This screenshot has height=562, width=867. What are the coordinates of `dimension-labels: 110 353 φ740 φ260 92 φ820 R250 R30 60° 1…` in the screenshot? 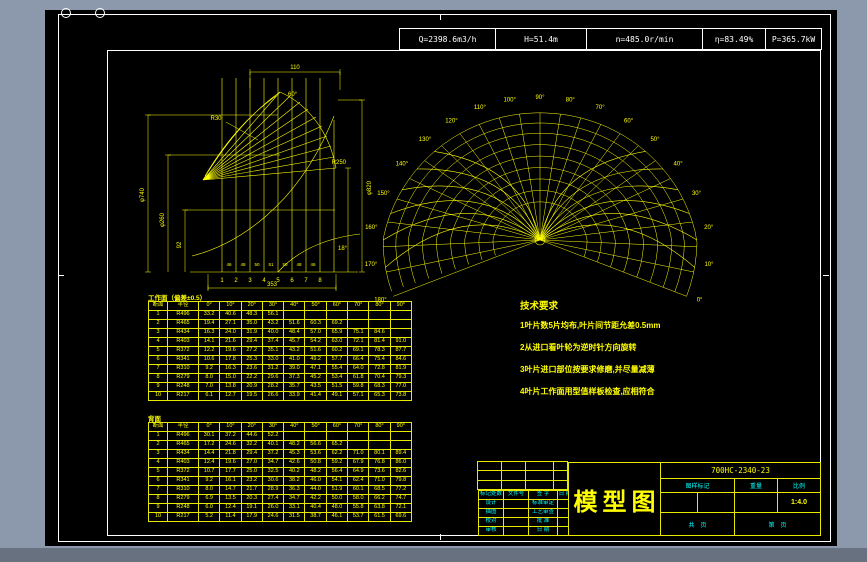 It's located at (256, 176).